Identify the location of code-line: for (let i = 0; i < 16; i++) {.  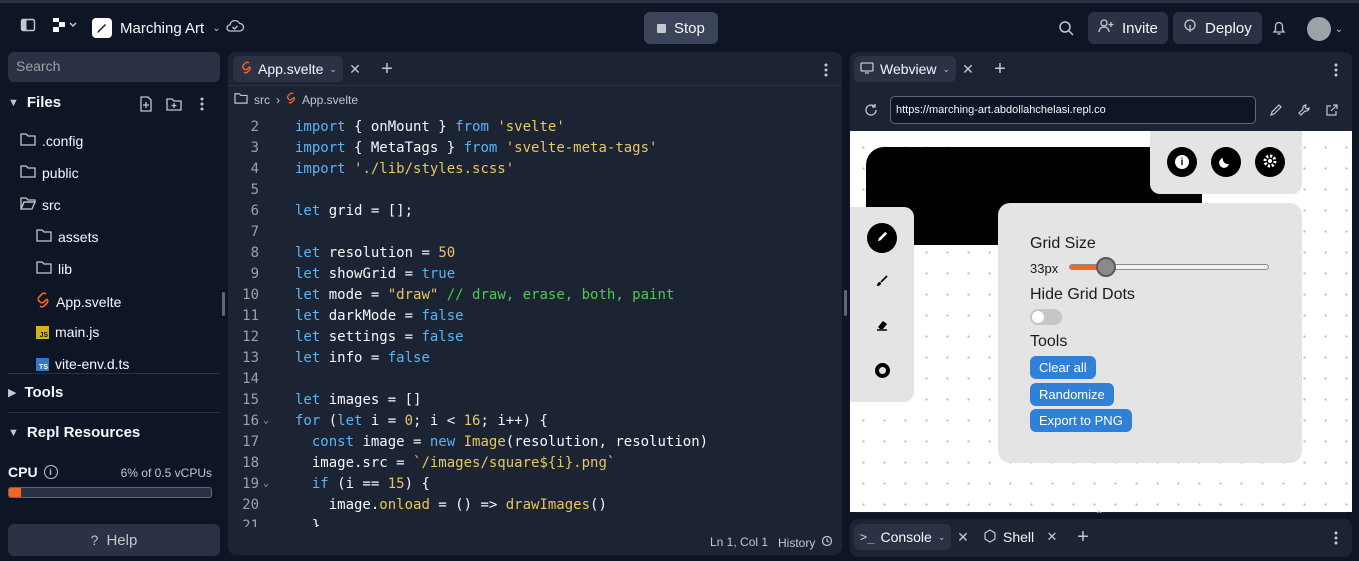
(421, 421).